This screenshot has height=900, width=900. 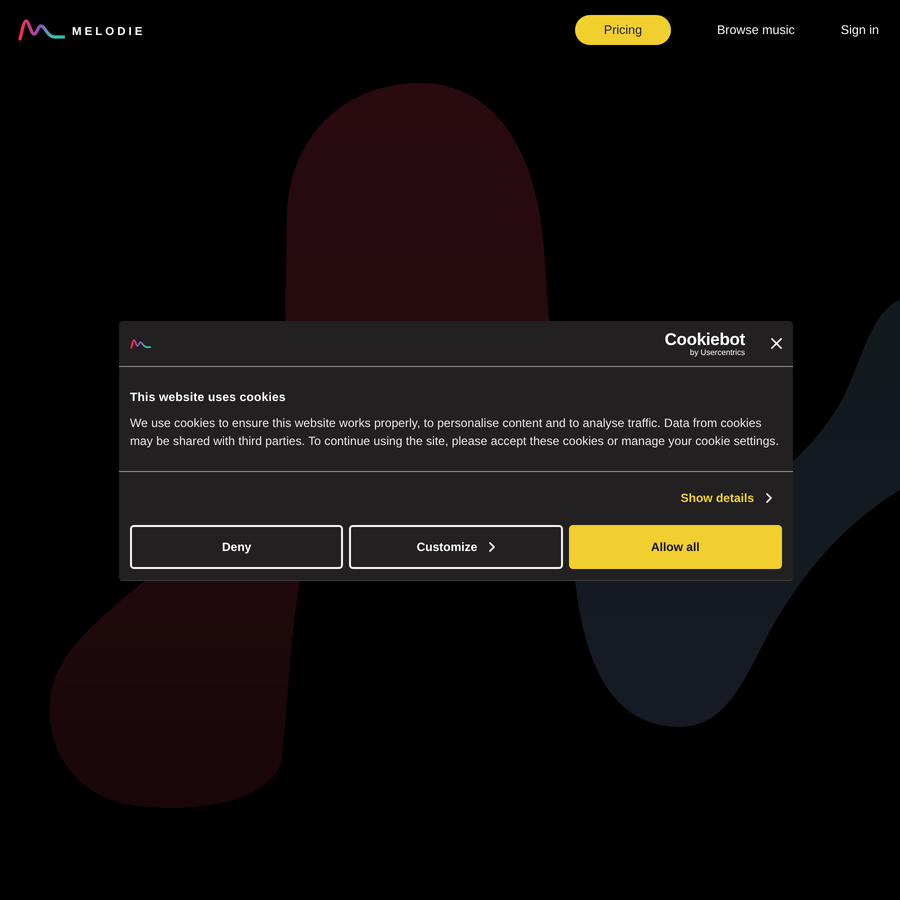 What do you see at coordinates (456, 547) in the screenshot?
I see `option-button: Customize` at bounding box center [456, 547].